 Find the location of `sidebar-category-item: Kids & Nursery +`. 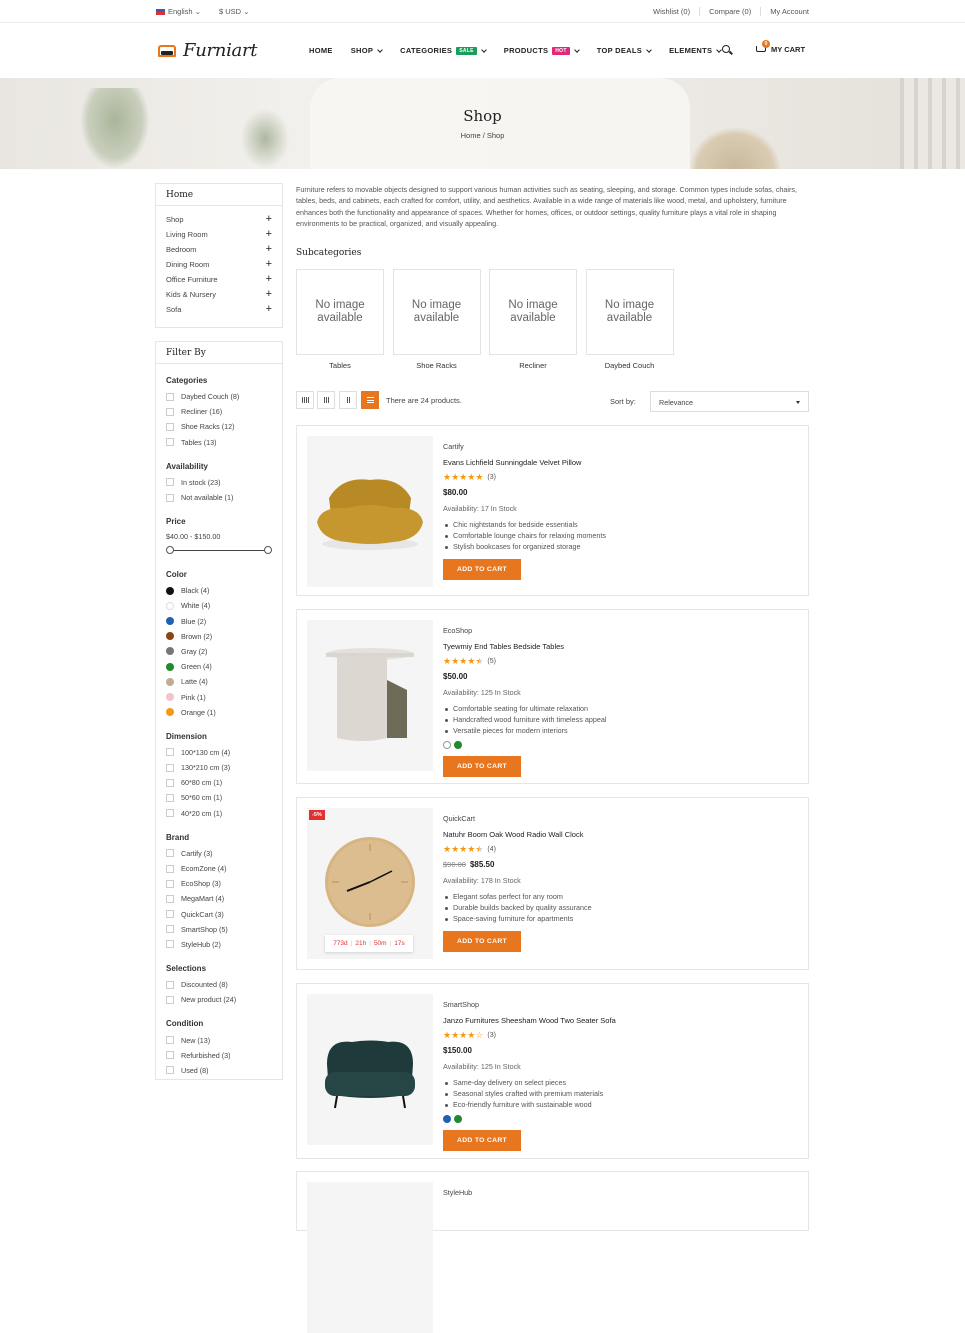

sidebar-category-item: Kids & Nursery + is located at coordinates (219, 294).